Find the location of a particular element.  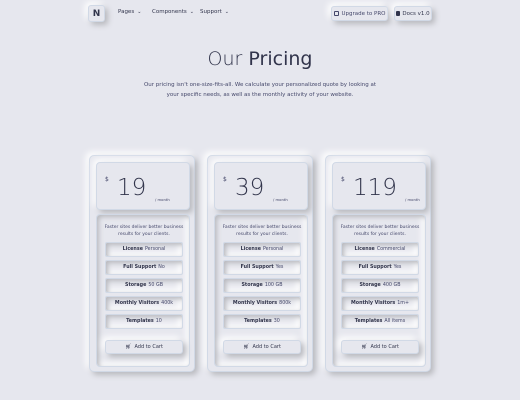

nav-pages-label: Pages is located at coordinates (126, 12).